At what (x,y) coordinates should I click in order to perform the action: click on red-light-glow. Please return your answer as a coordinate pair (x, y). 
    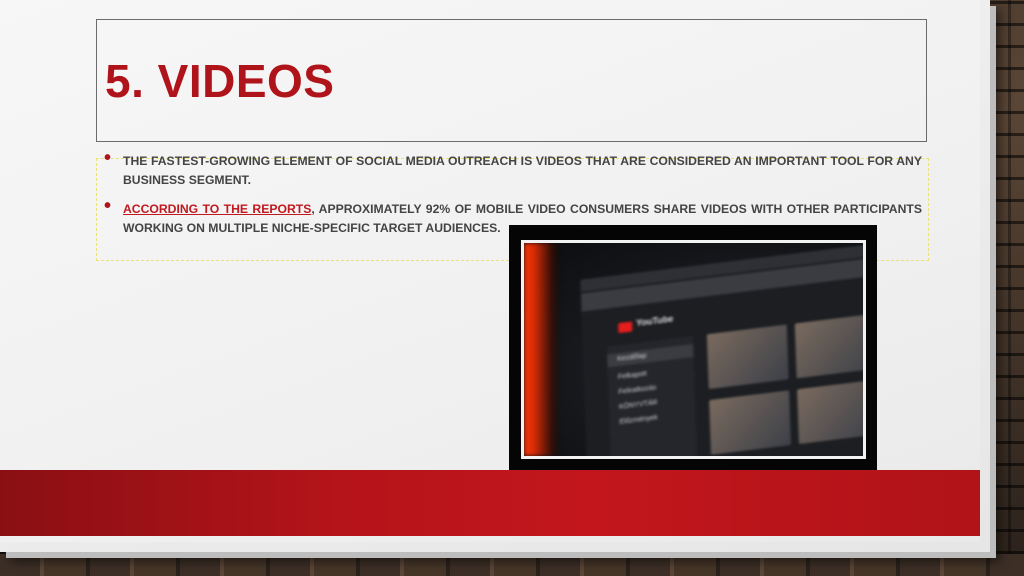
    Looking at the image, I should click on (542, 349).